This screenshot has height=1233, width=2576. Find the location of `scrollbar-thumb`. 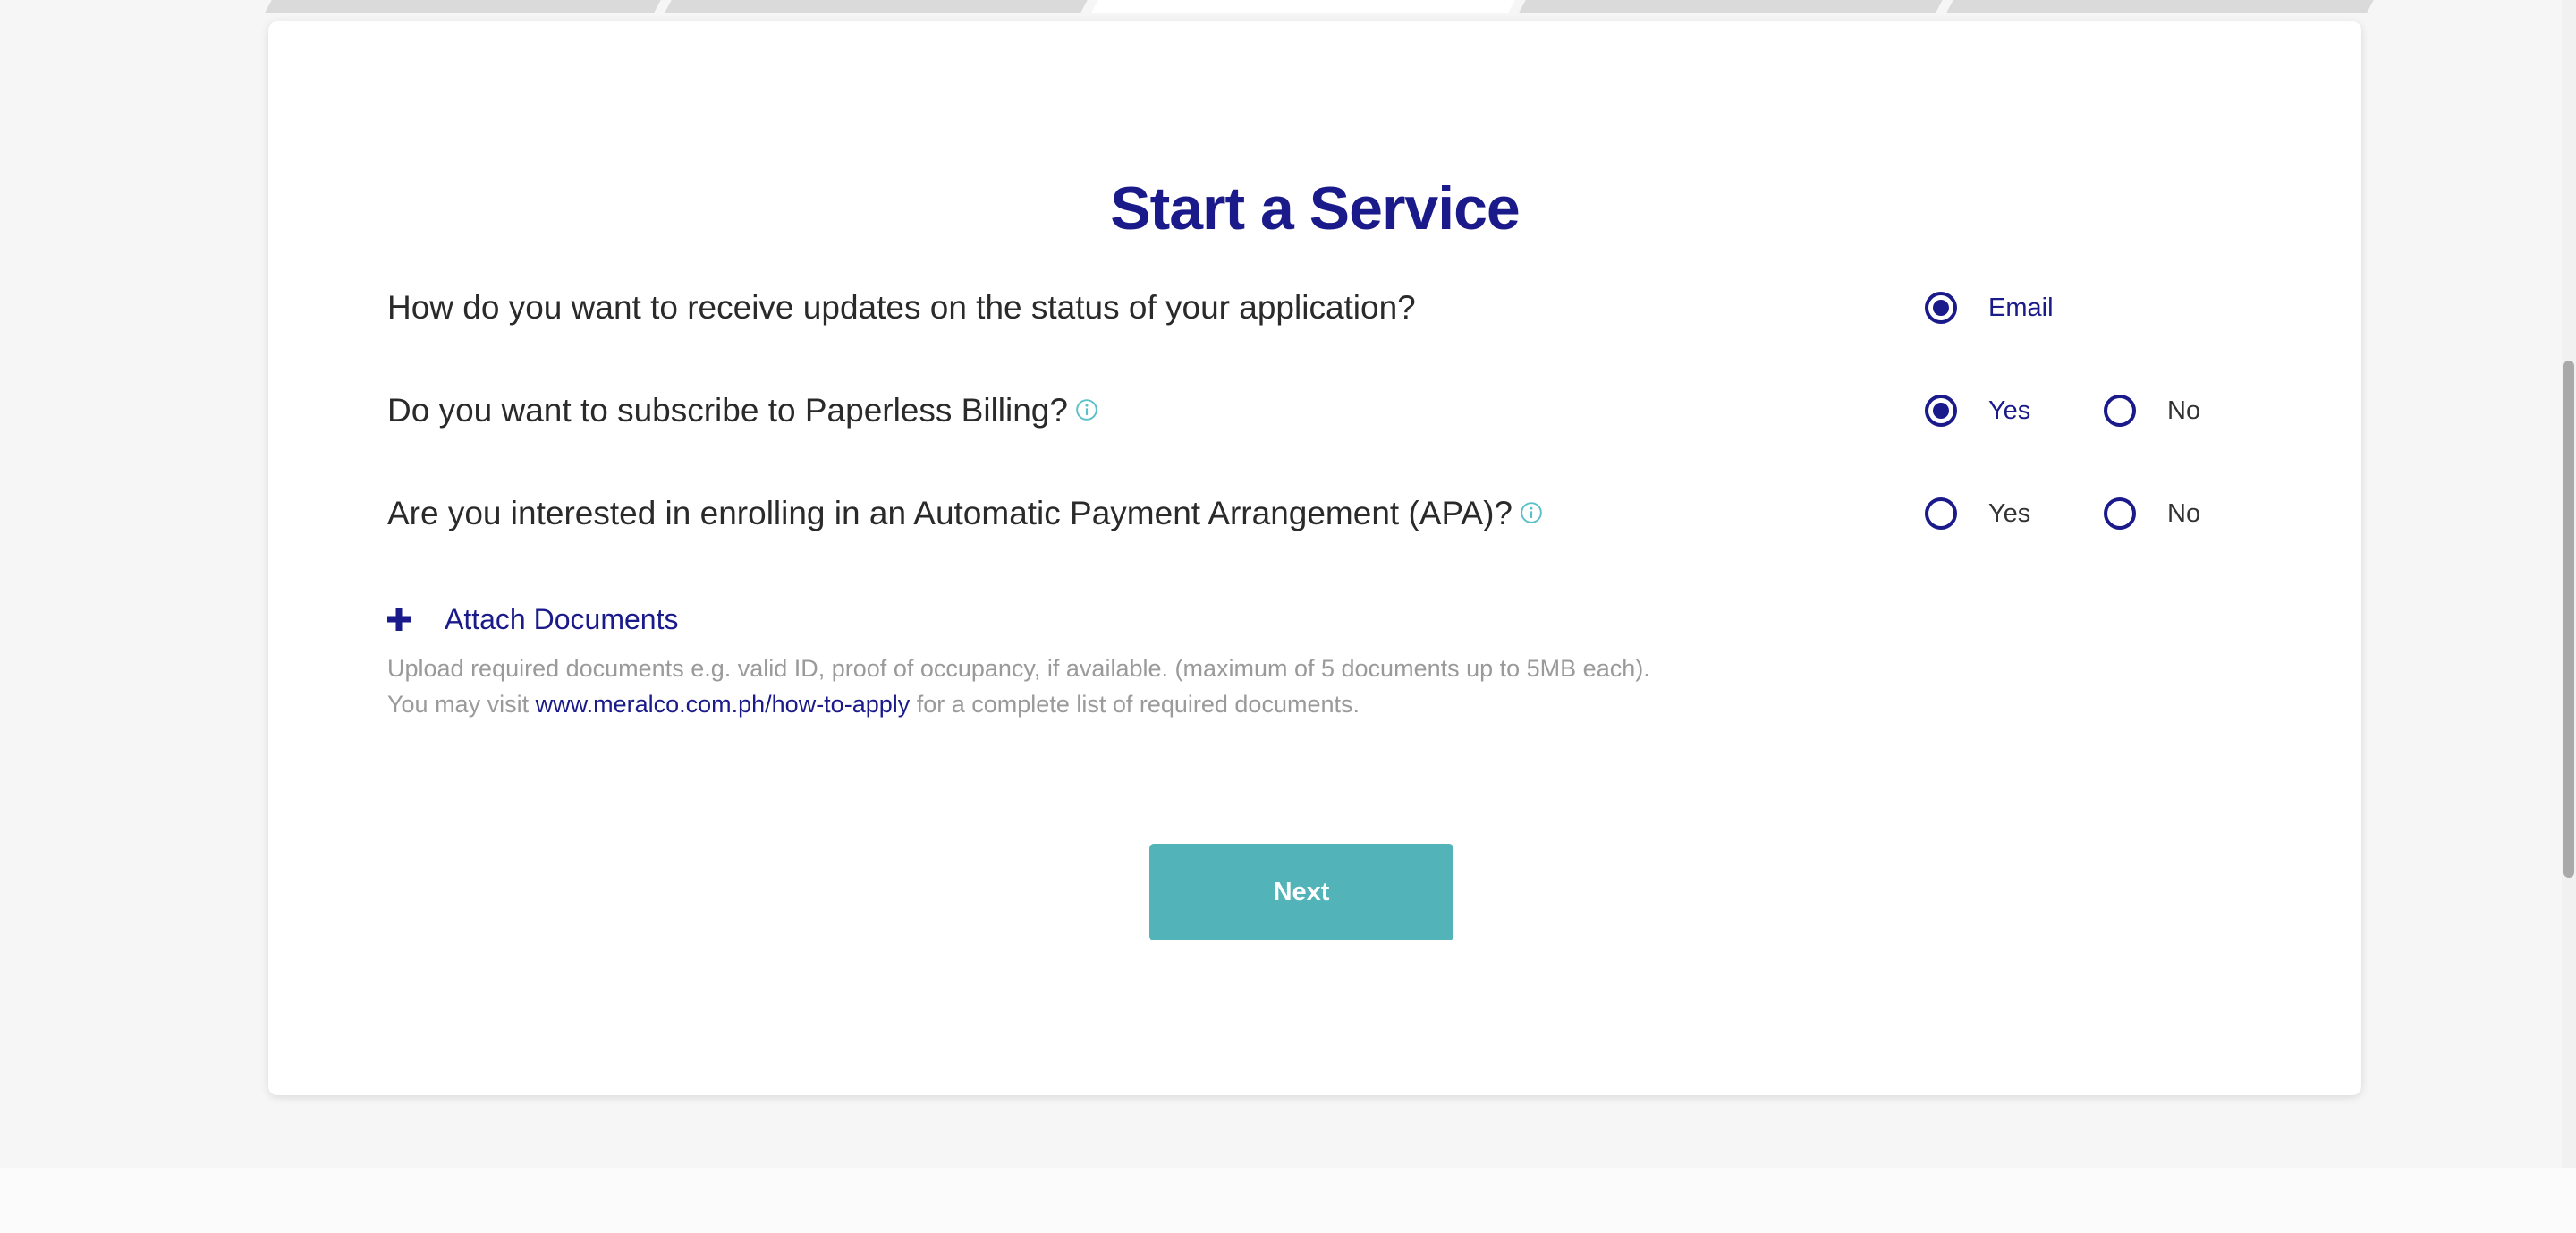

scrollbar-thumb is located at coordinates (2568, 619).